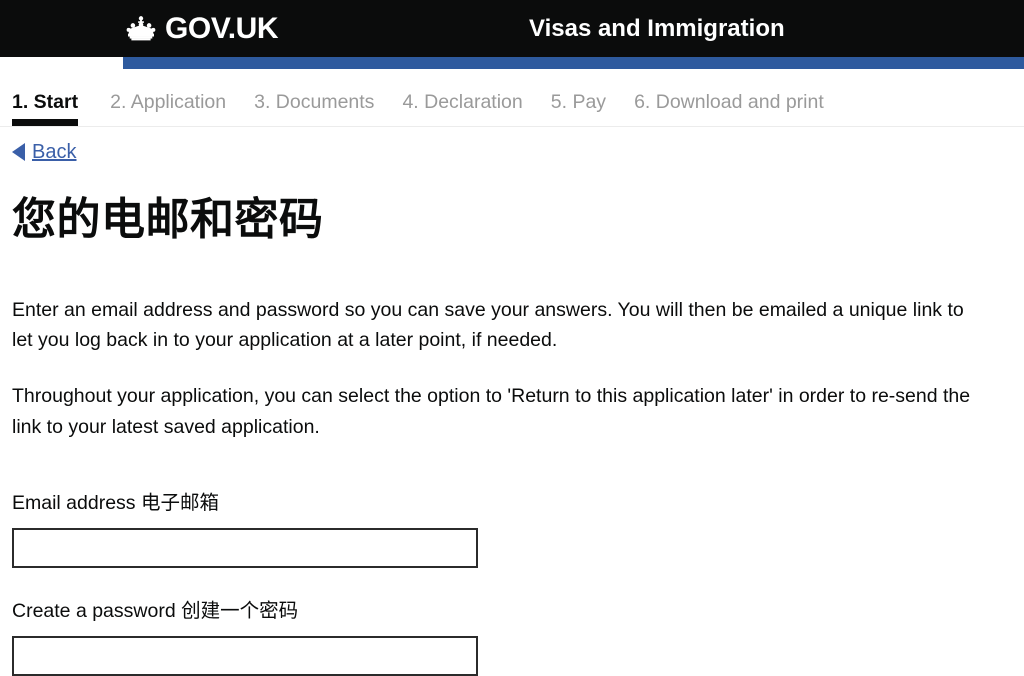 The width and height of the screenshot is (1024, 676). I want to click on password-field-label: Create a password 创建一个密码, so click(155, 611).